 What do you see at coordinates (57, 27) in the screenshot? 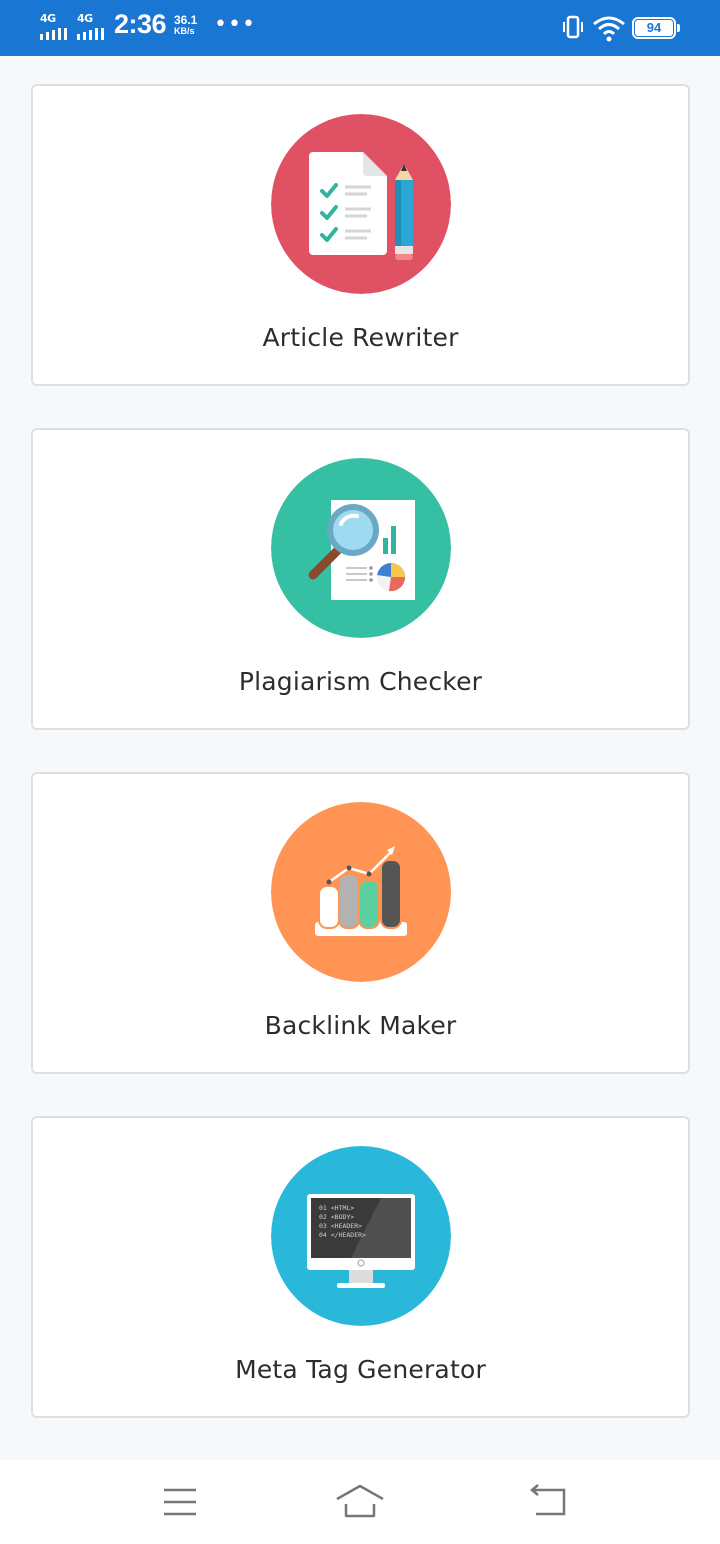
I see `signal-indicator-1: 4G` at bounding box center [57, 27].